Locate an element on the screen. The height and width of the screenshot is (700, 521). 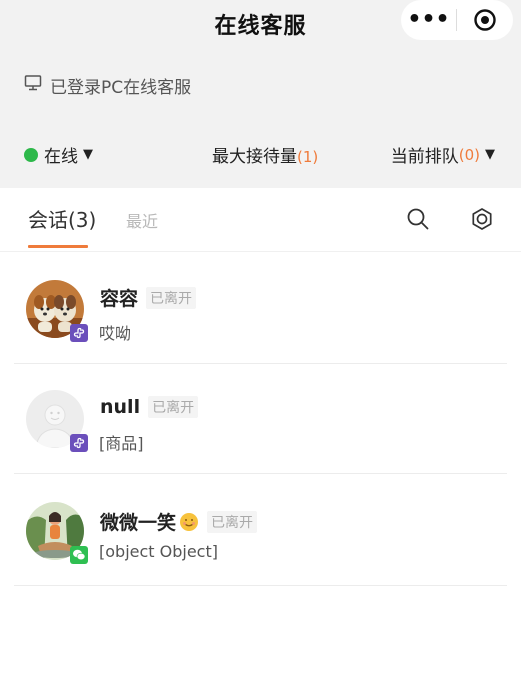
service-status-bar: 在线 ▼ 最大接待量(1) 当前排队 (0) ▼ is located at coordinates (260, 154).